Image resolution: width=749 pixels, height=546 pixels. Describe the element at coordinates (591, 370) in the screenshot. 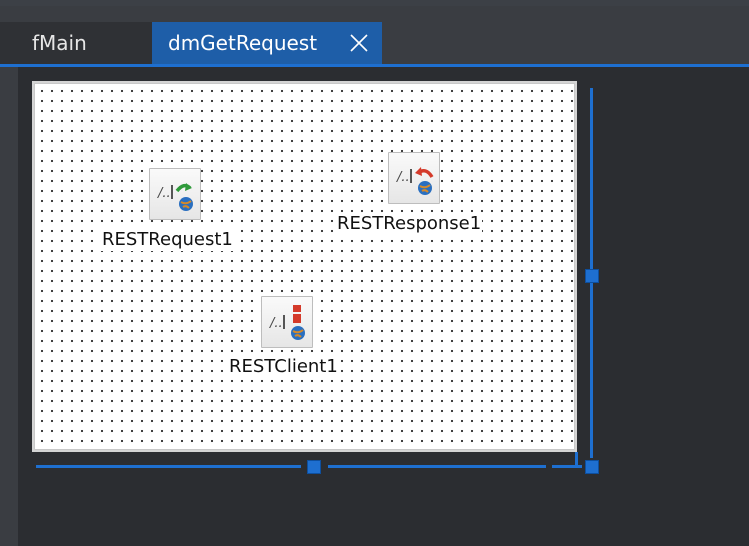

I see `selection-frame-right-lower` at that location.